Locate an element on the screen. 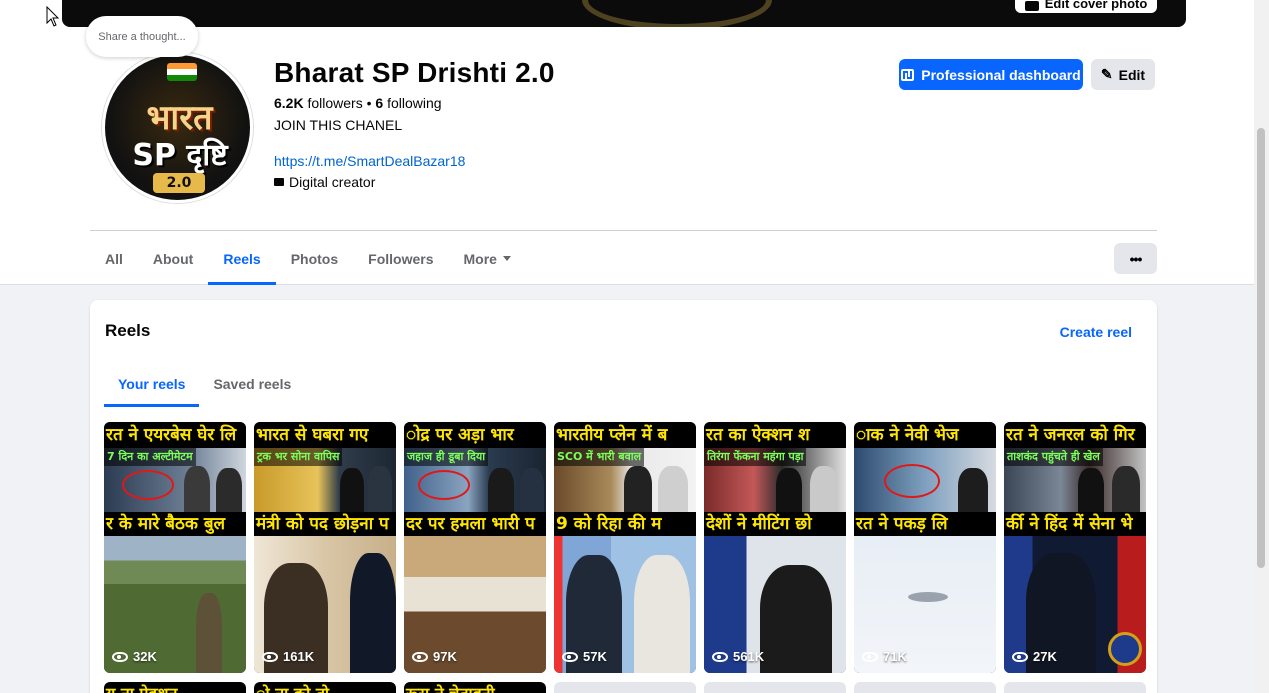  reel-headline-bottom: रत ने पकड़ लि is located at coordinates (925, 524).